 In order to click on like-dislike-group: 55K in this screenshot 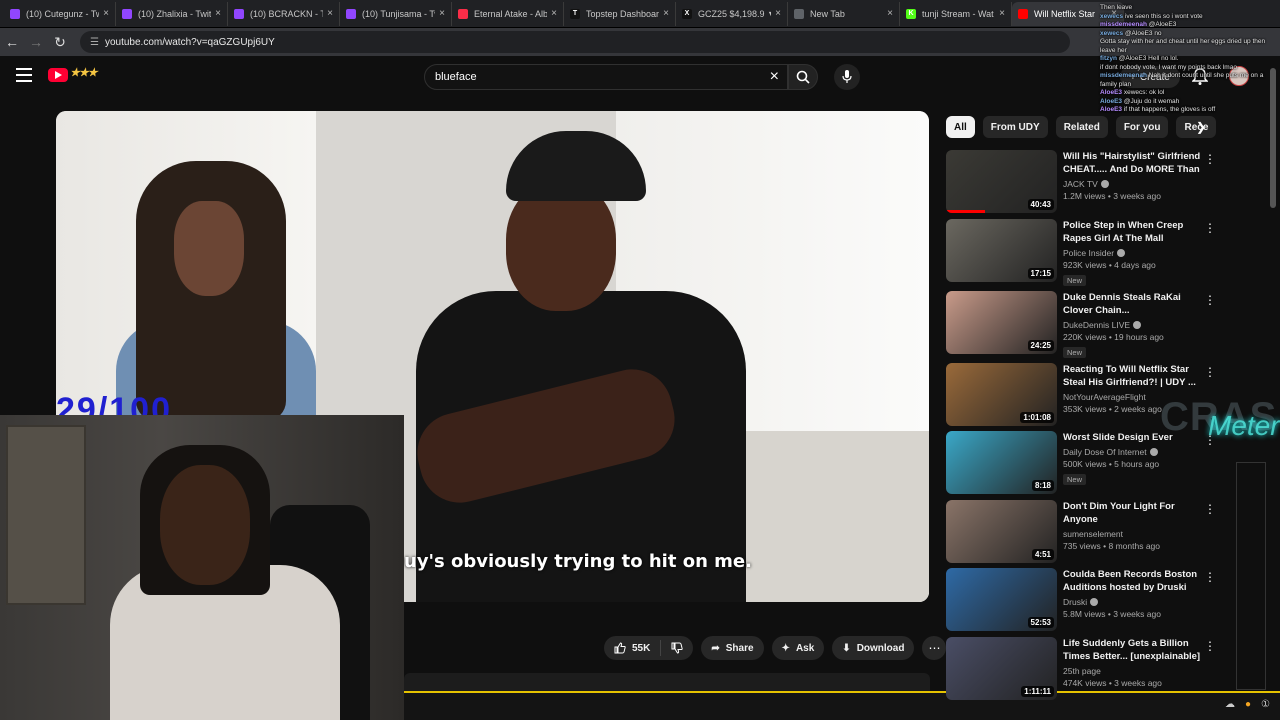, I will do `click(649, 648)`.